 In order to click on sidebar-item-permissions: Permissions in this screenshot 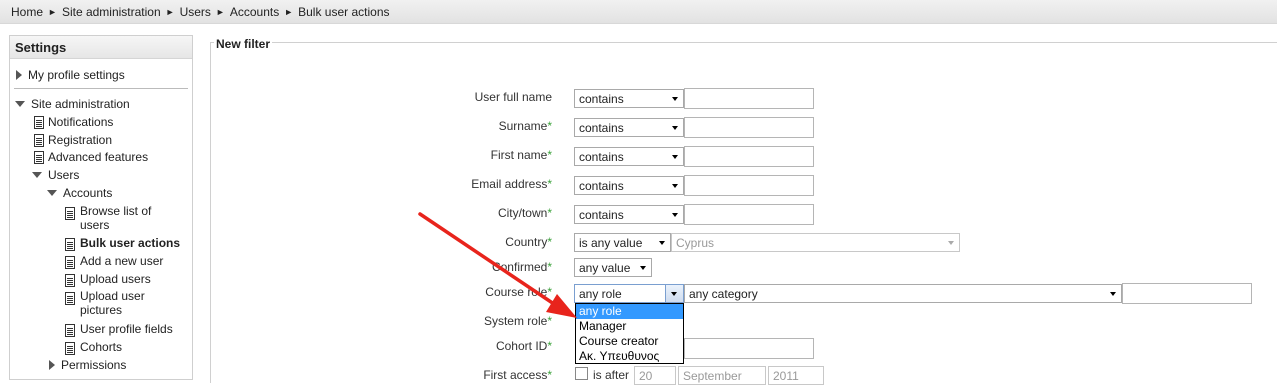, I will do `click(87, 365)`.